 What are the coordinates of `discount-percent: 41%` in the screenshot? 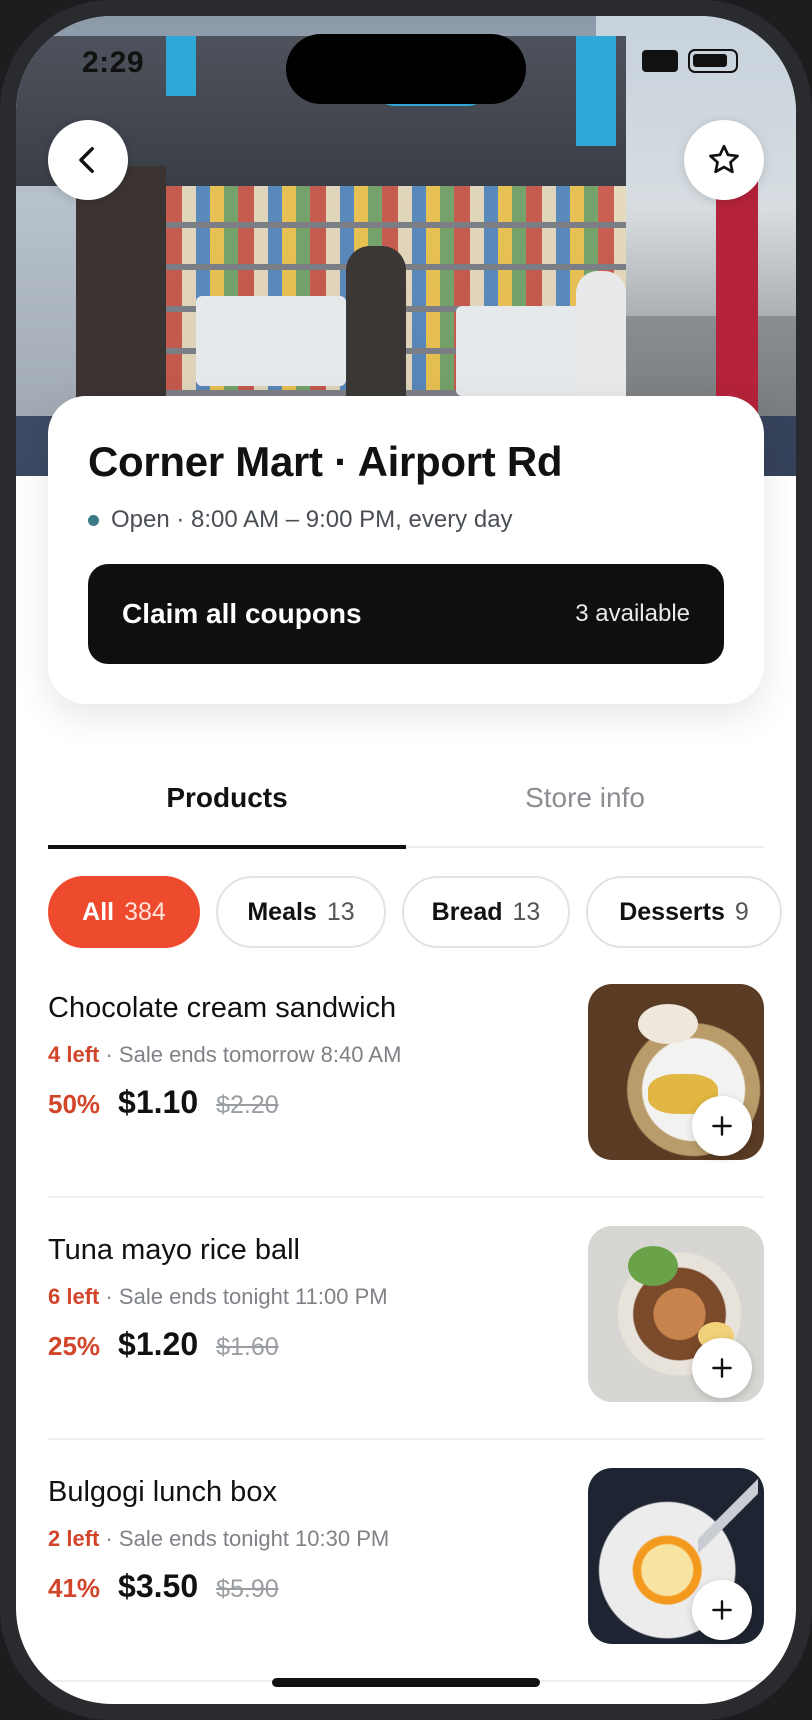 It's located at (74, 1588).